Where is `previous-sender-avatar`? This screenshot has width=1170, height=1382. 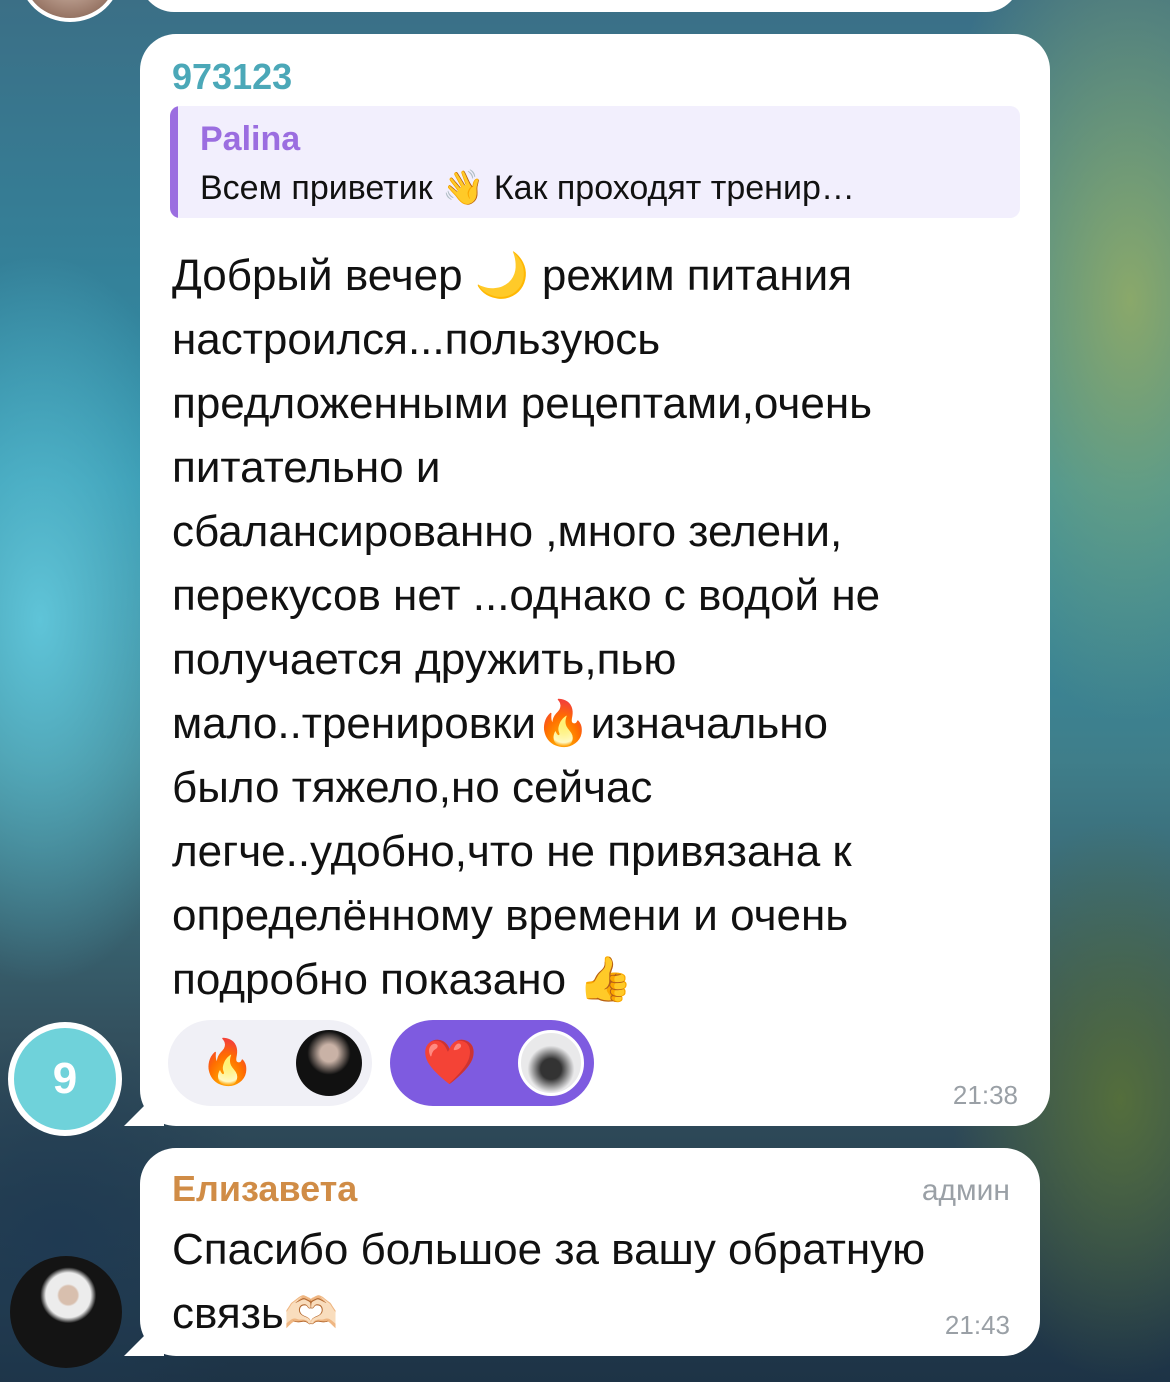 previous-sender-avatar is located at coordinates (70, 11).